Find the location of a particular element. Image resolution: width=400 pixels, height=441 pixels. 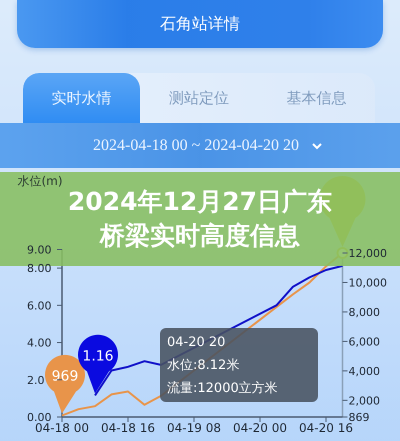

axis-tick-label: 4.00 is located at coordinates (39, 343).